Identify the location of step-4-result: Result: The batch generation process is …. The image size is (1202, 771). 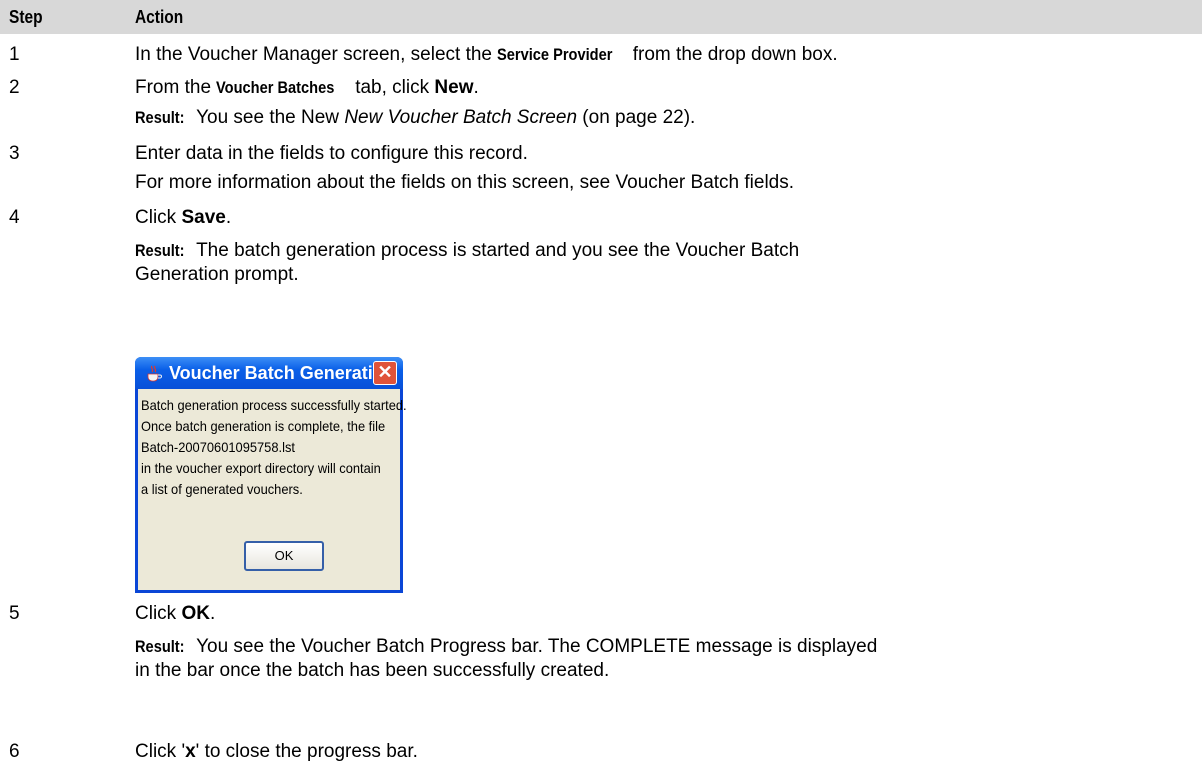
(467, 250).